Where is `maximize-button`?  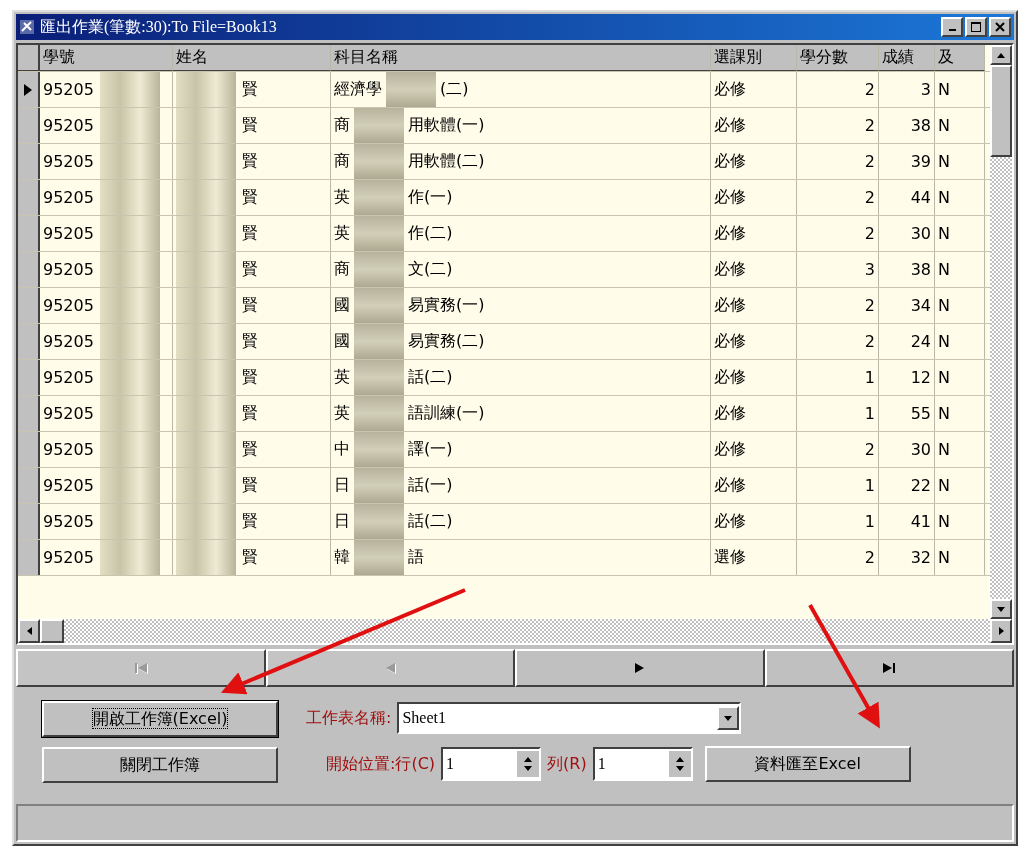 maximize-button is located at coordinates (976, 27).